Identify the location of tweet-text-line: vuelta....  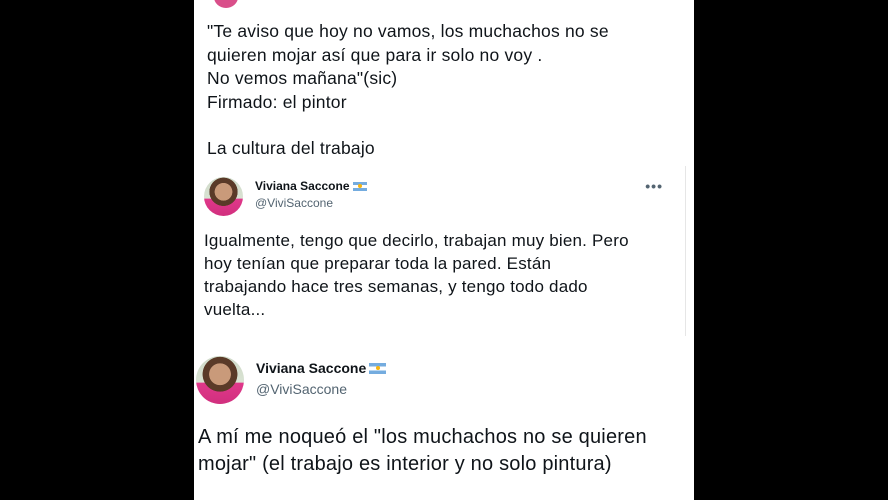
(235, 309).